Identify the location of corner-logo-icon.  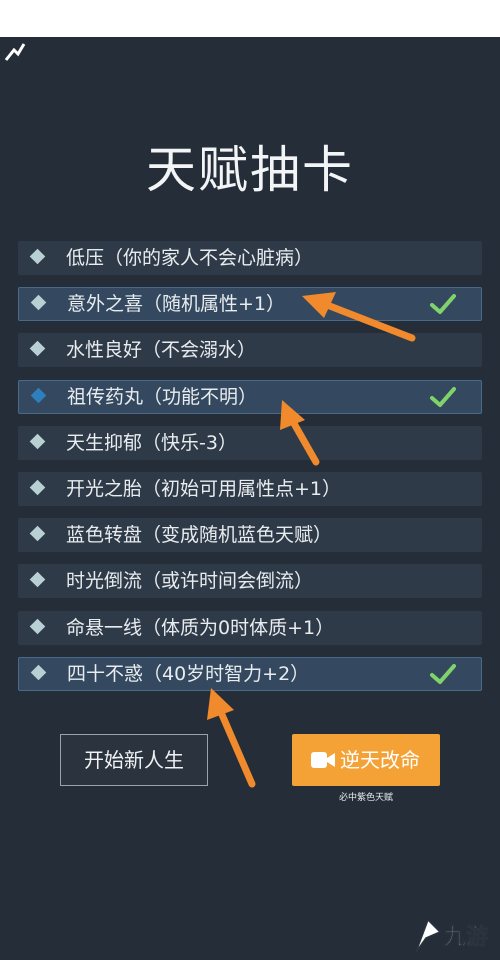
(15, 52).